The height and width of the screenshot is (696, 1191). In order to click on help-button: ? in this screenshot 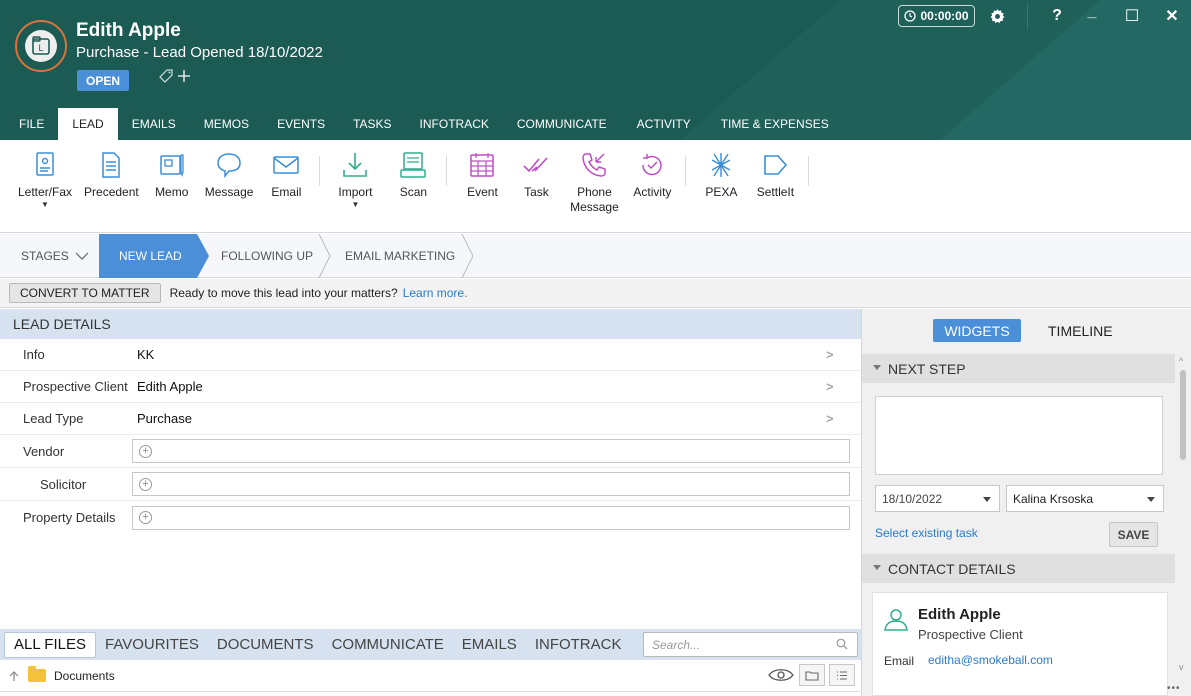, I will do `click(1057, 16)`.